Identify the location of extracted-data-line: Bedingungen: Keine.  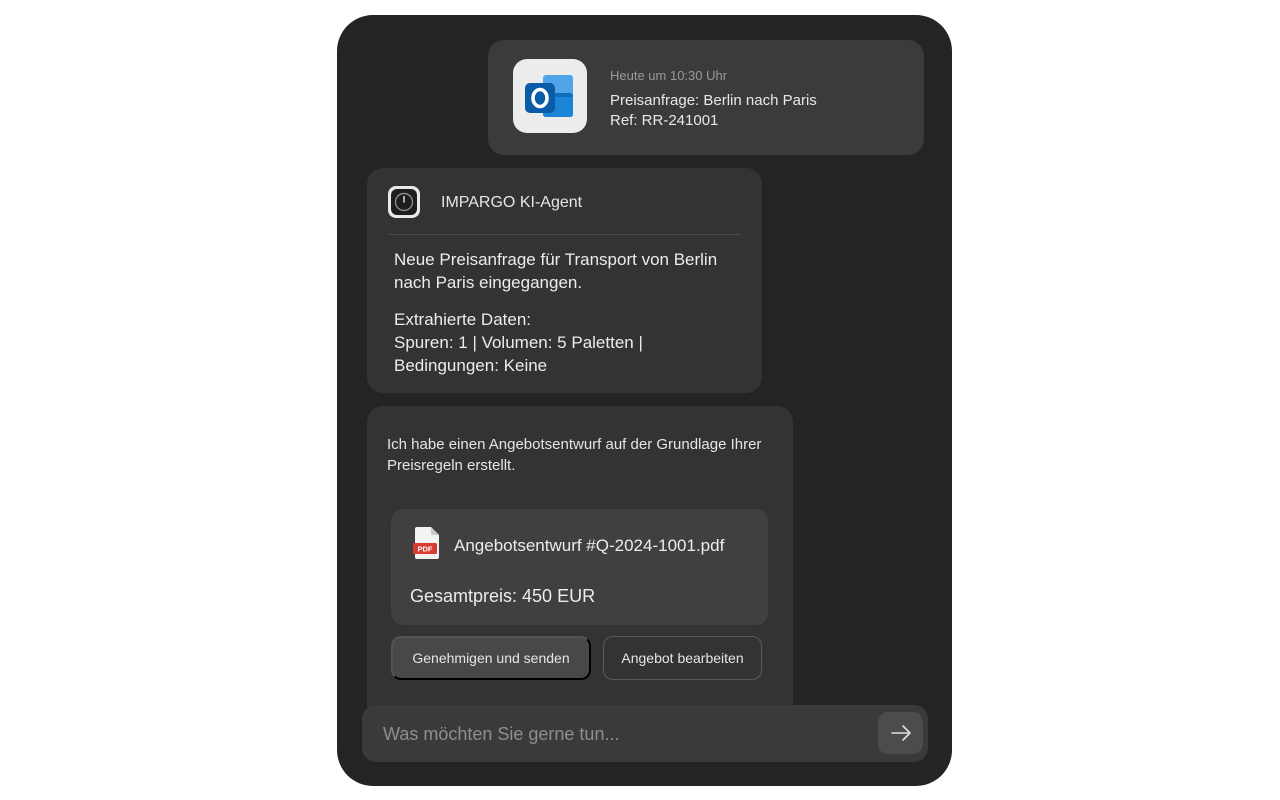
(471, 365).